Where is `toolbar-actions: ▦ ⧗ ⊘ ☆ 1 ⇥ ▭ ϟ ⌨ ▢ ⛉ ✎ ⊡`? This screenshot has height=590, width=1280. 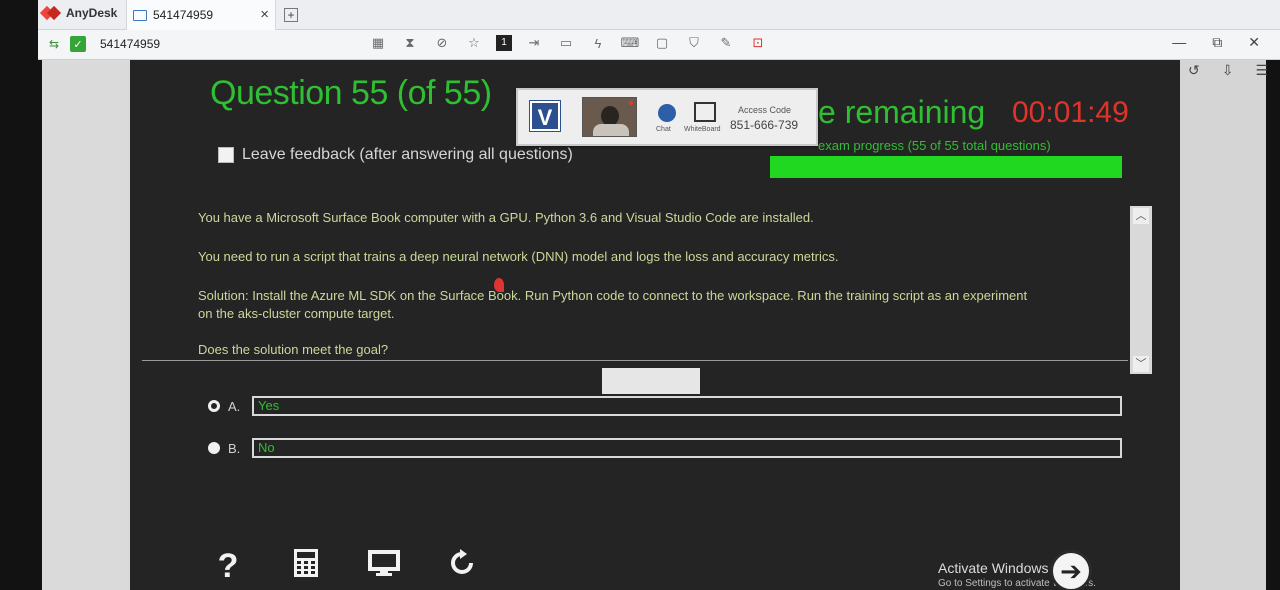
toolbar-actions: ▦ ⧗ ⊘ ☆ 1 ⇥ ▭ ϟ ⌨ ▢ ⛉ ✎ ⊡ is located at coordinates (568, 43).